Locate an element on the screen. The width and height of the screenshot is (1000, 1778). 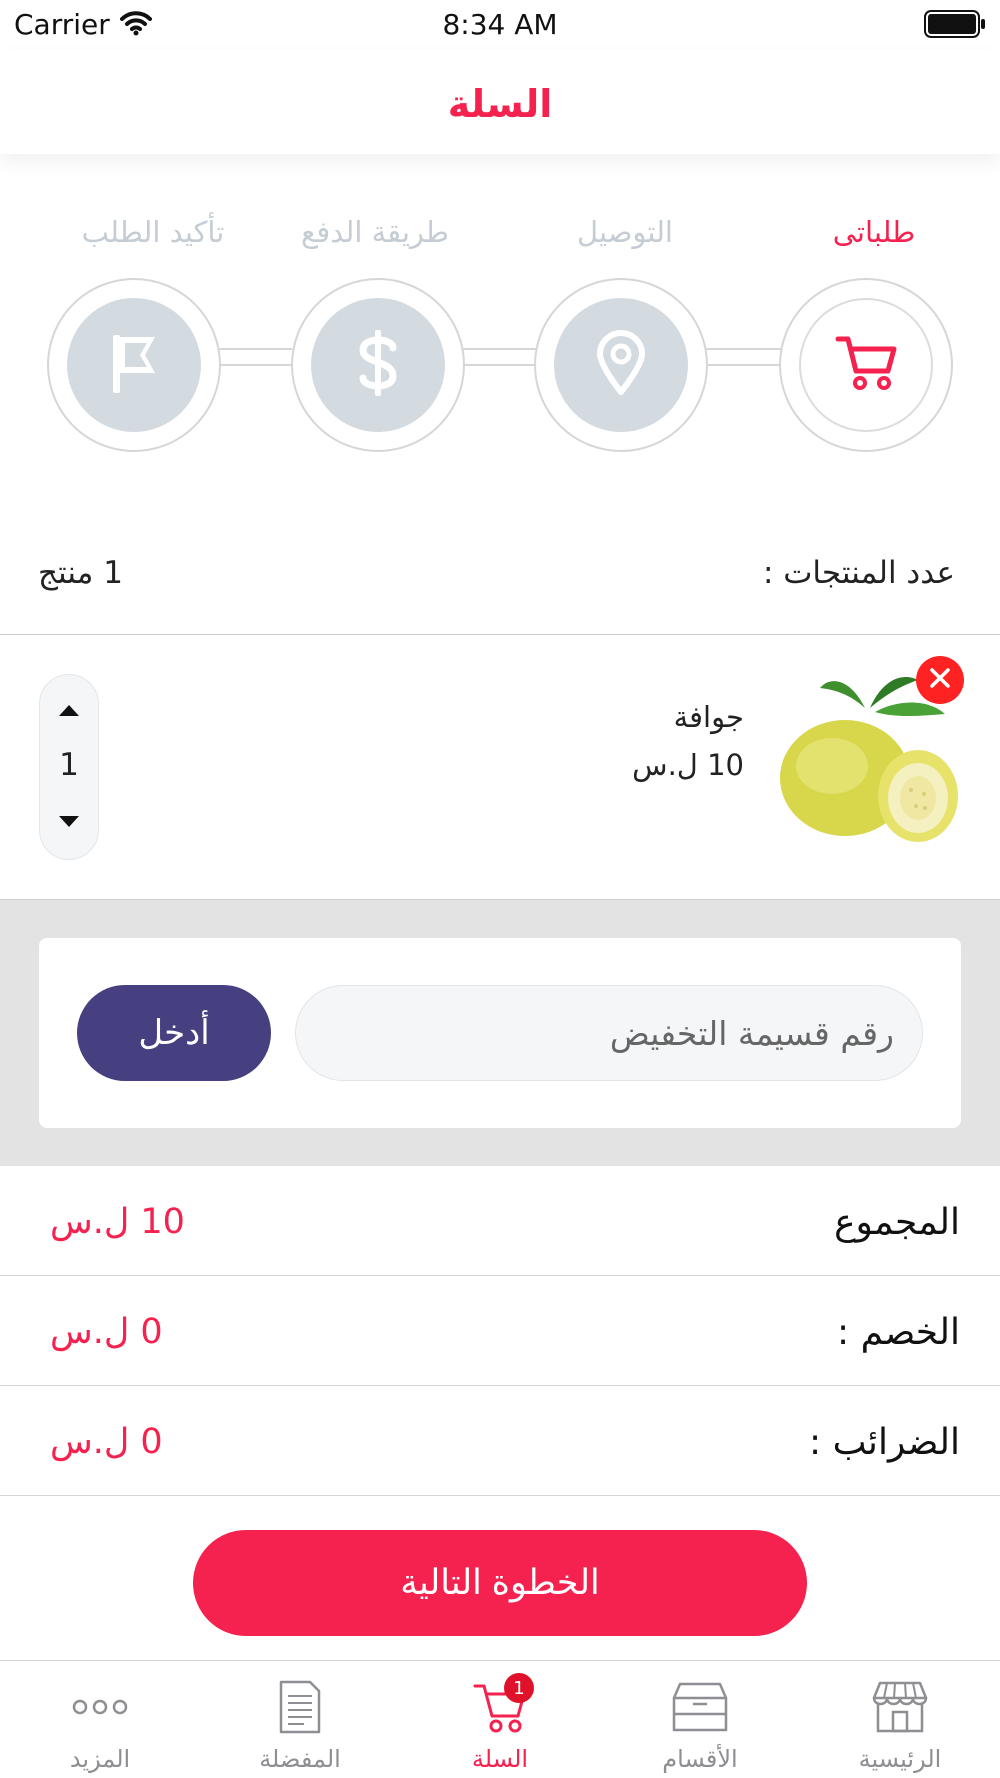
tab-favorites-label: المفضلة is located at coordinates (300, 1759).